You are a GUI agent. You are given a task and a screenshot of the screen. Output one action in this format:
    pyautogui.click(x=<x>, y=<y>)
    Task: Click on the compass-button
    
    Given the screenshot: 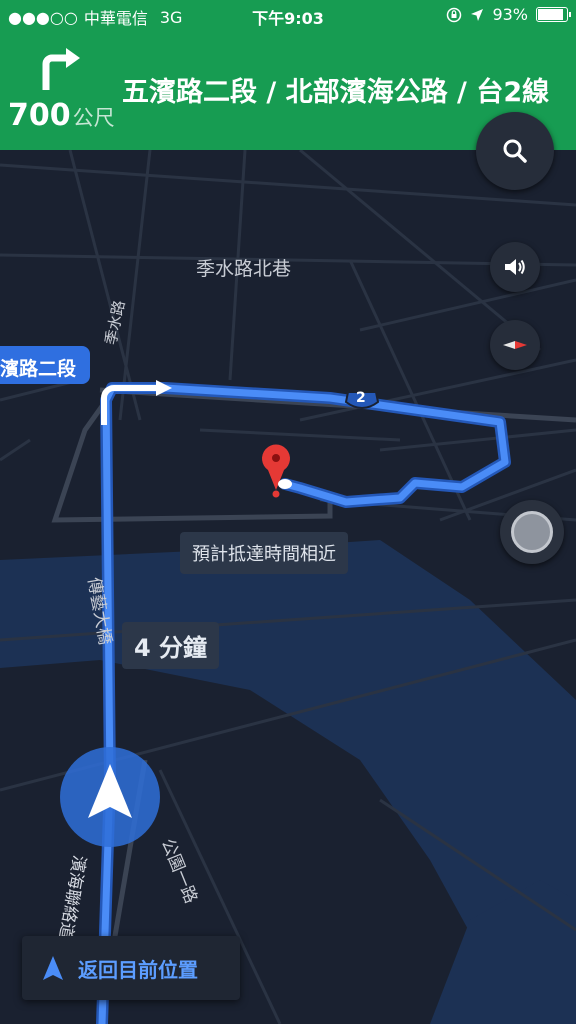 What is the action you would take?
    pyautogui.click(x=515, y=345)
    